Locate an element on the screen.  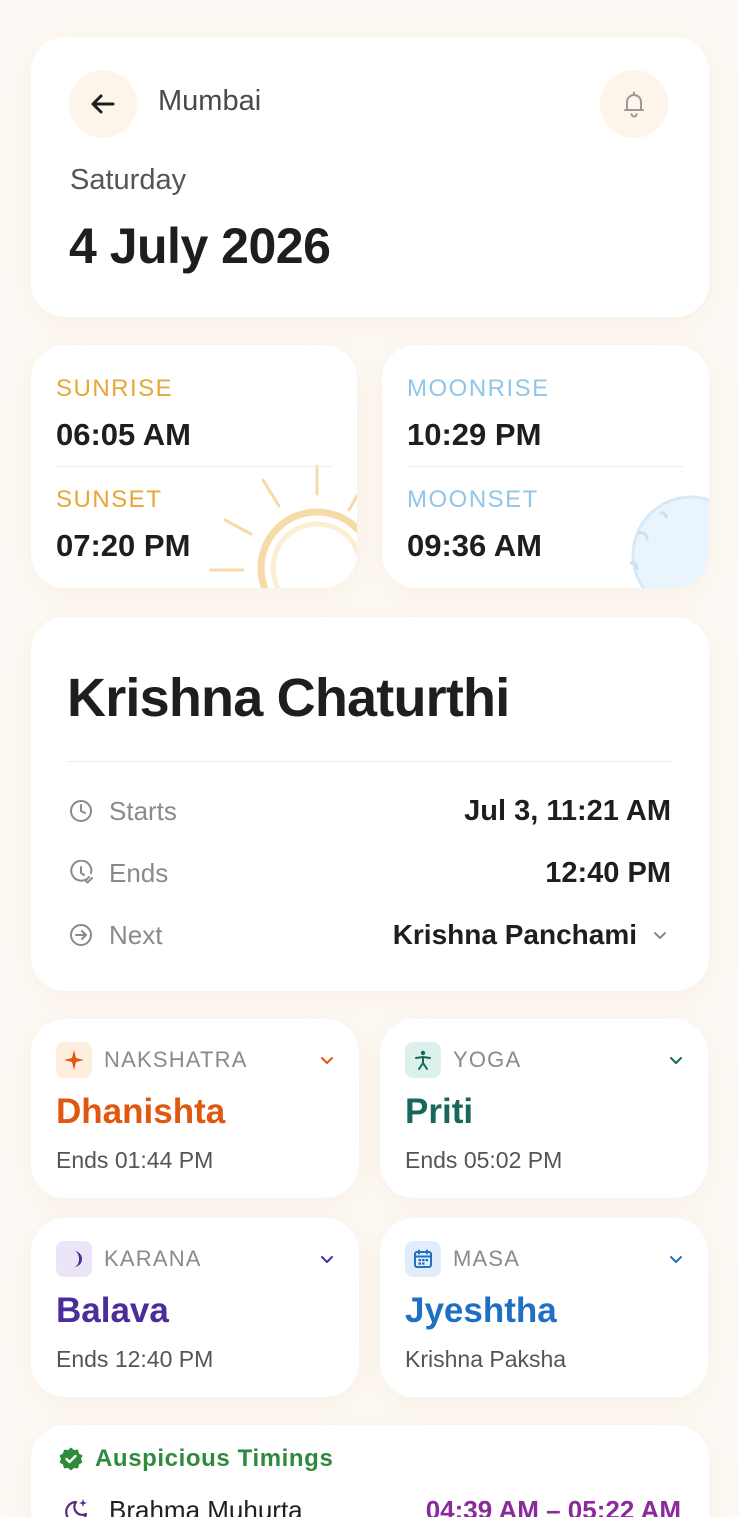
masa-card: MASA Jyeshtha Krishna Paksha is located at coordinates (544, 1307).